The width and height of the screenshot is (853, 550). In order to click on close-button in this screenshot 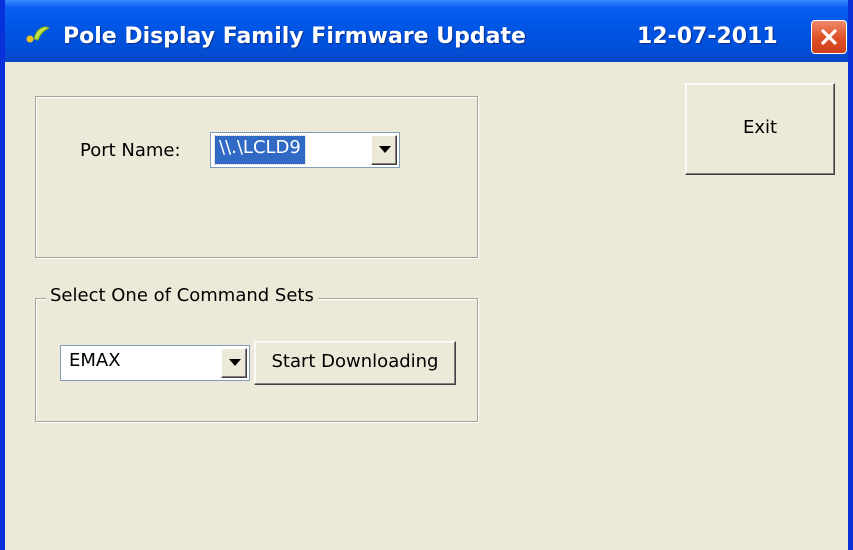, I will do `click(829, 37)`.